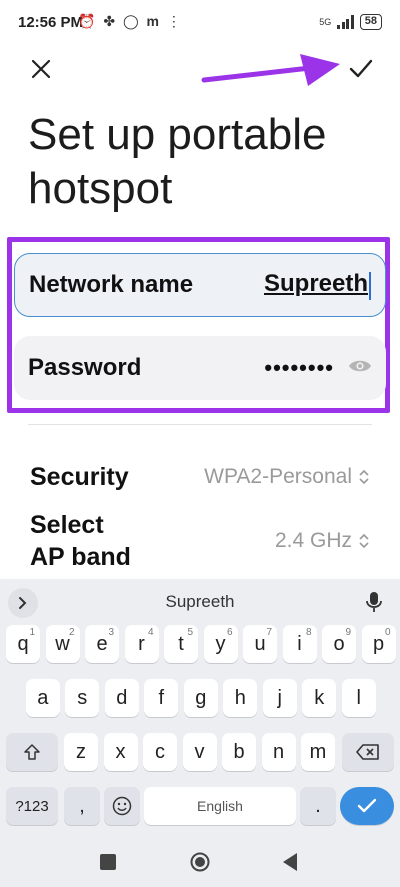  I want to click on key-f: f, so click(161, 698).